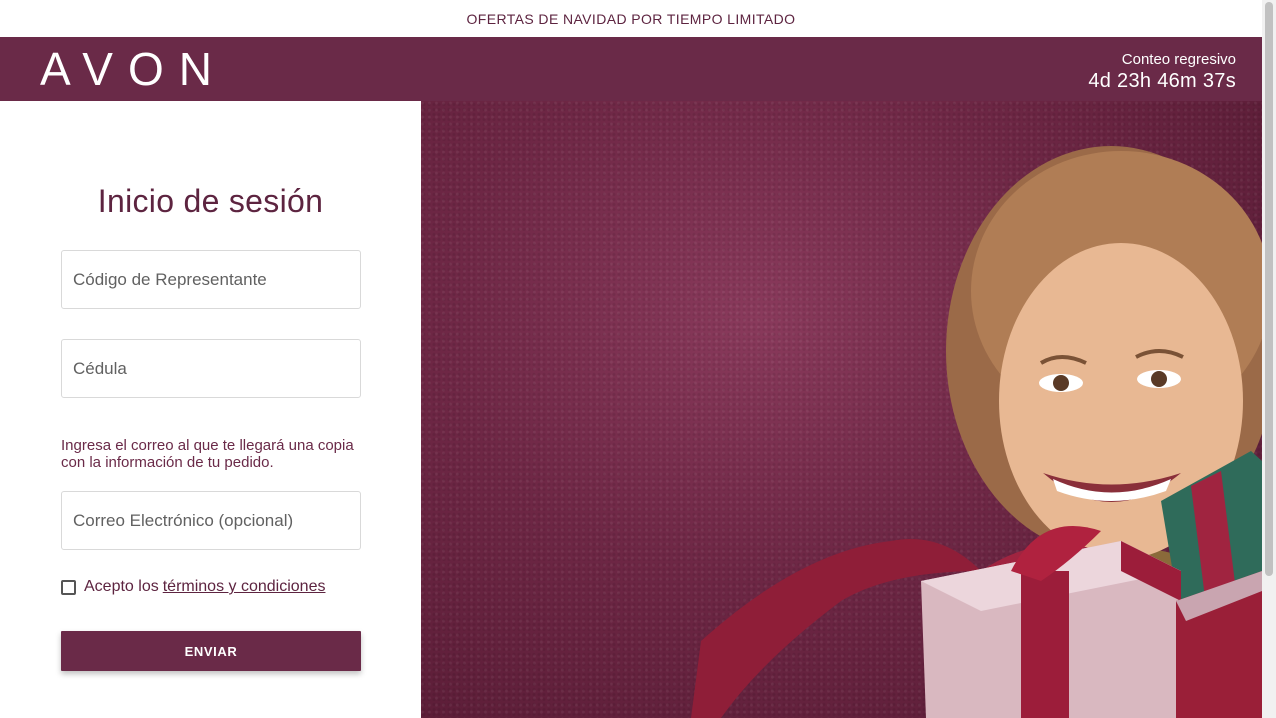 The height and width of the screenshot is (718, 1276). I want to click on promo-text: OFERTAS DE NAVIDAD POR TIEMPO LIMITADO, so click(631, 18).